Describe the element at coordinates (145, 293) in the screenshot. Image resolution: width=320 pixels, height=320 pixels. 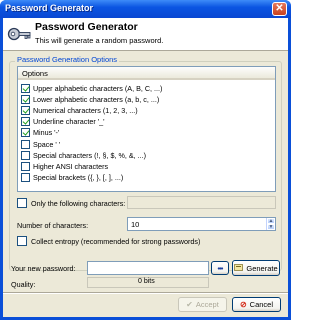
I see `footer-separator` at that location.